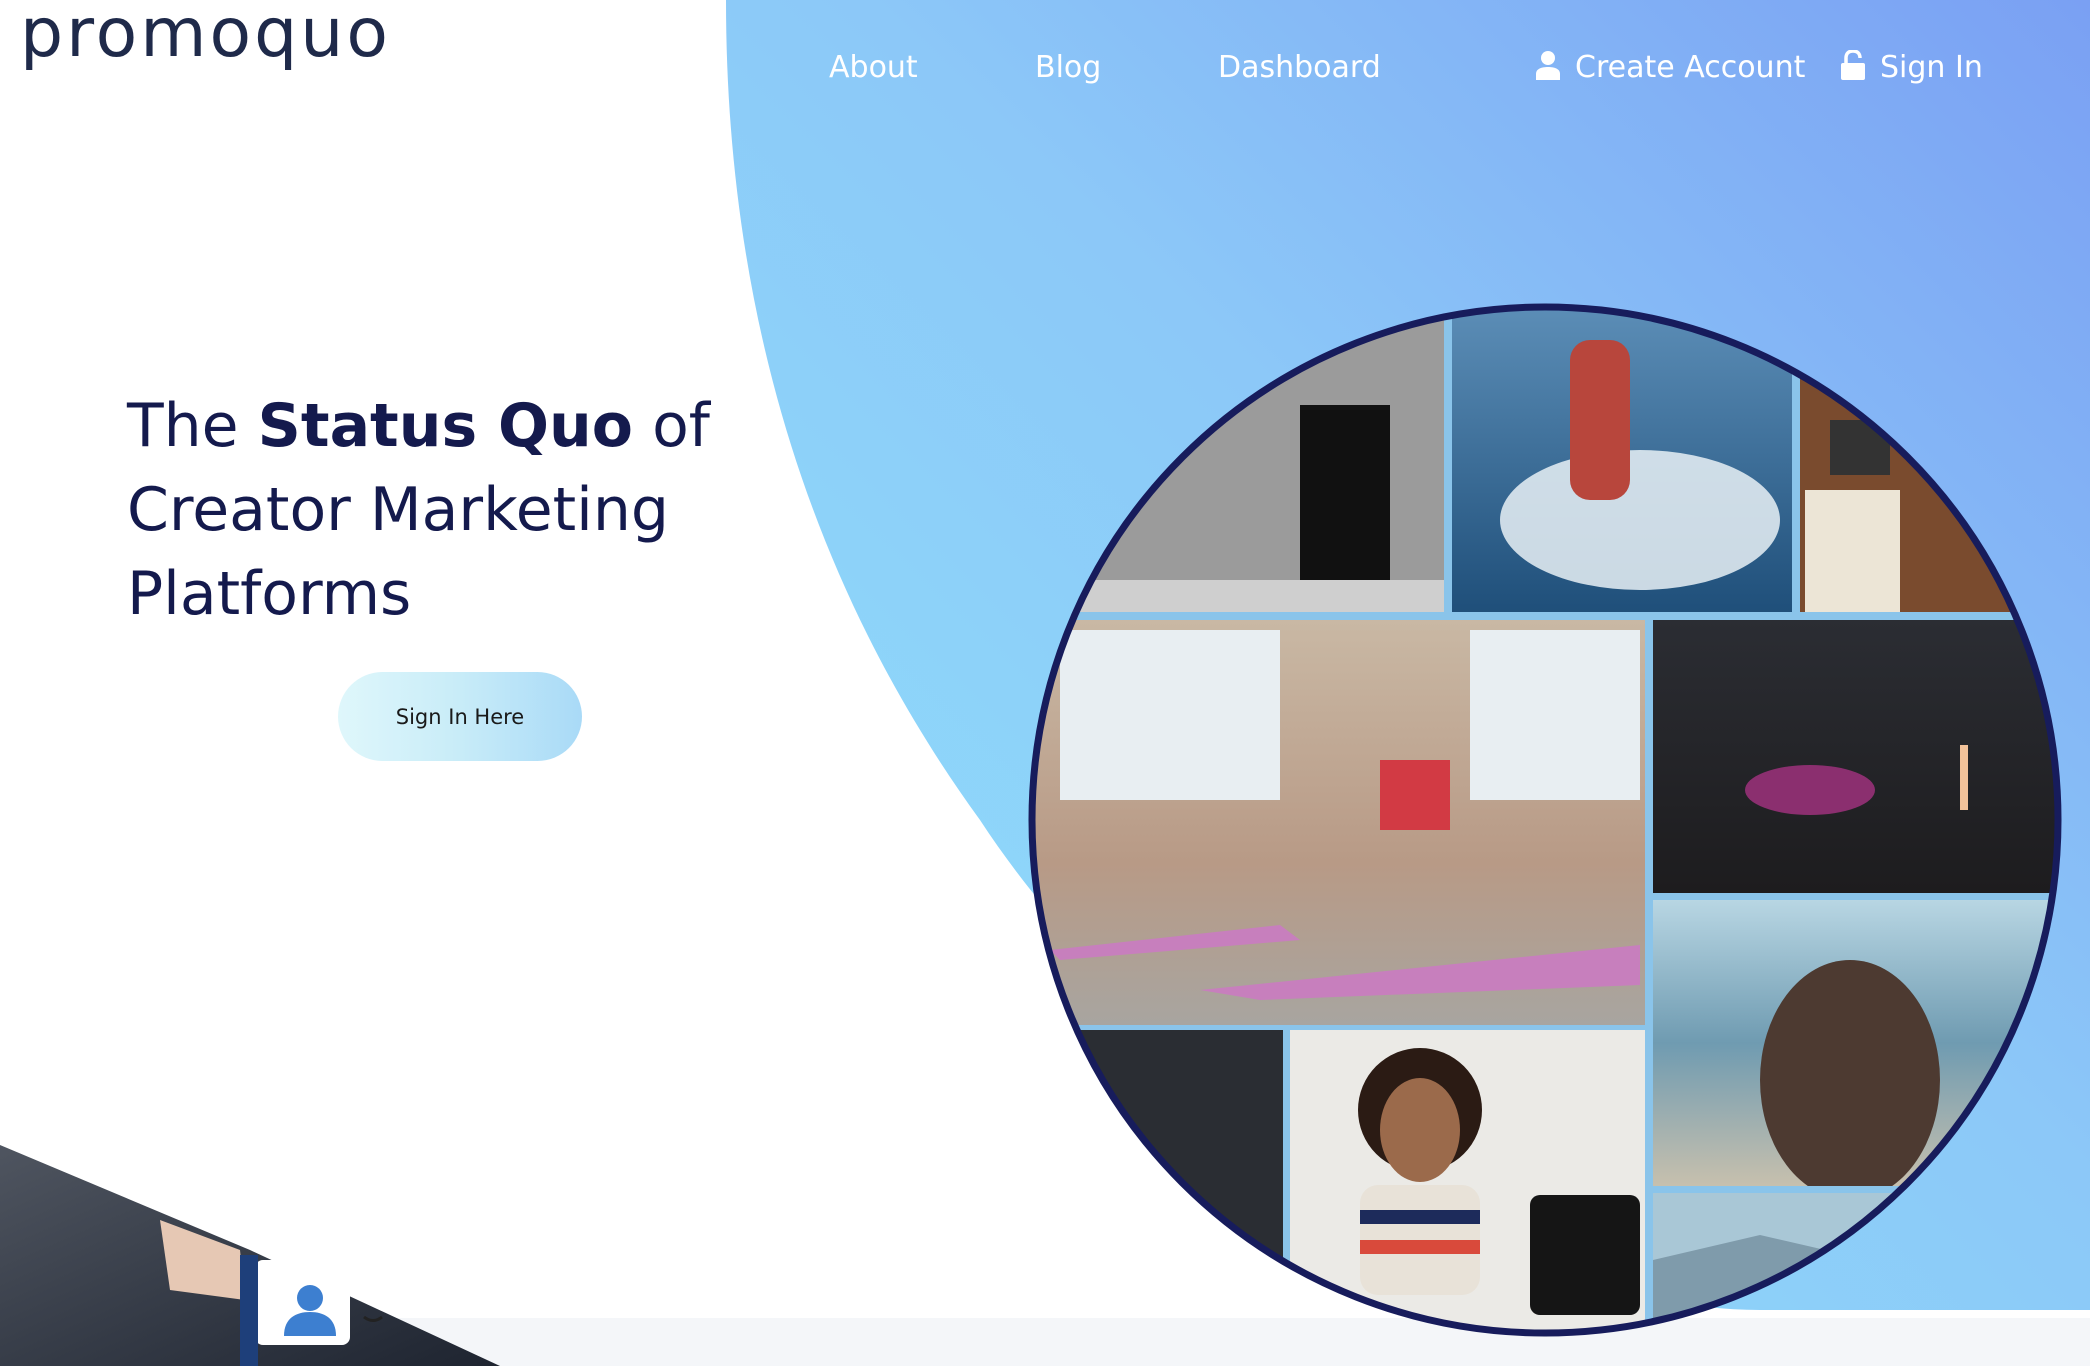 This screenshot has height=1366, width=2090. I want to click on nav-about-link: About, so click(873, 67).